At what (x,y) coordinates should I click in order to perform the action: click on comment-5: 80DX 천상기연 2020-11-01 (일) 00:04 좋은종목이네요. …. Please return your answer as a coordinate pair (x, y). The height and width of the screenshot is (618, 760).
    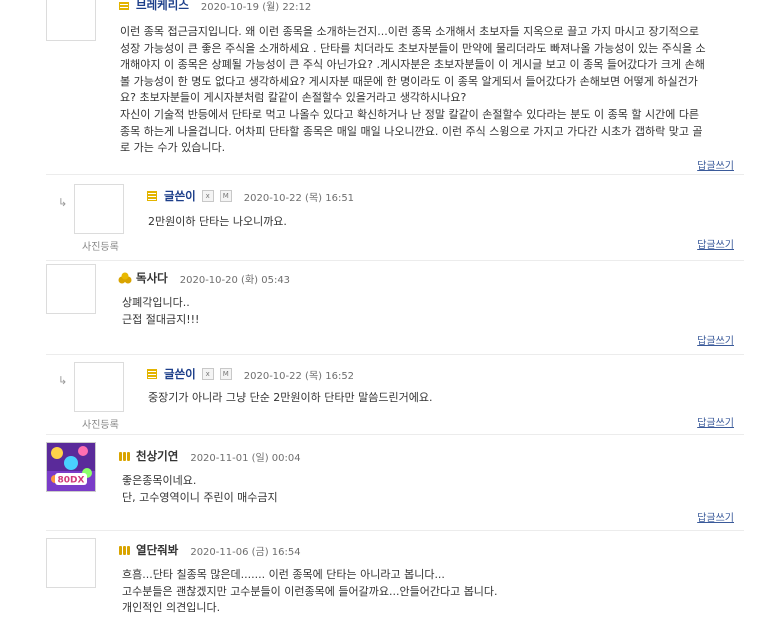
    Looking at the image, I should click on (380, 482).